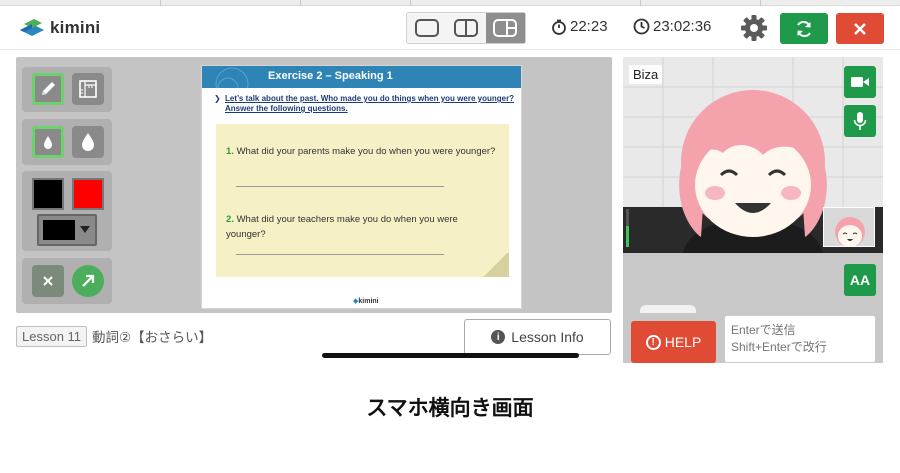 The image size is (900, 473). What do you see at coordinates (67, 281) in the screenshot?
I see `action-toolbox` at bounding box center [67, 281].